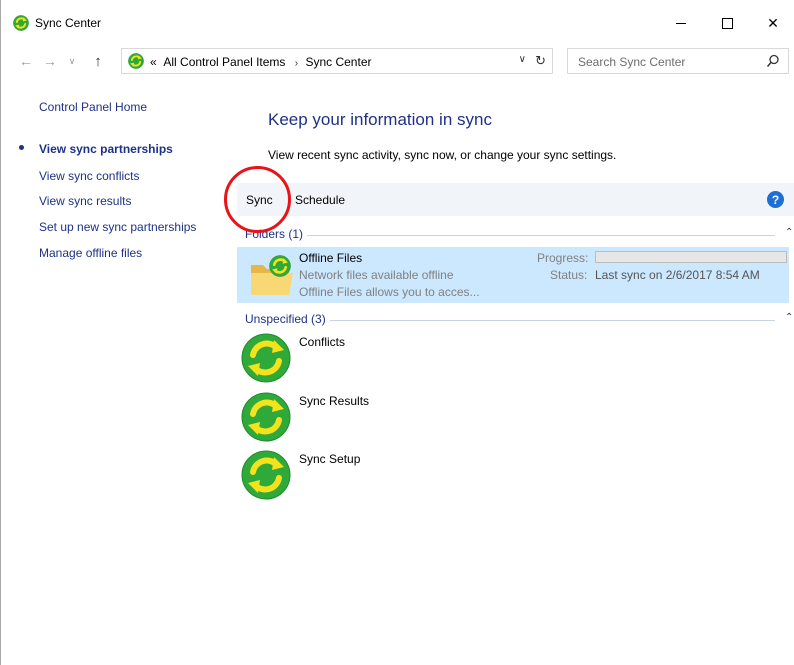 This screenshot has width=794, height=665. I want to click on breadcrumb-overflow: «, so click(153, 62).